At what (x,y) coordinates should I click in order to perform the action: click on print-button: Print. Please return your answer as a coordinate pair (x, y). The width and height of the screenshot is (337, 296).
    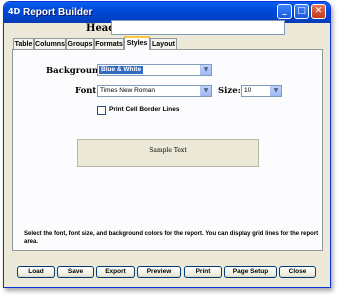
    Looking at the image, I should click on (203, 272).